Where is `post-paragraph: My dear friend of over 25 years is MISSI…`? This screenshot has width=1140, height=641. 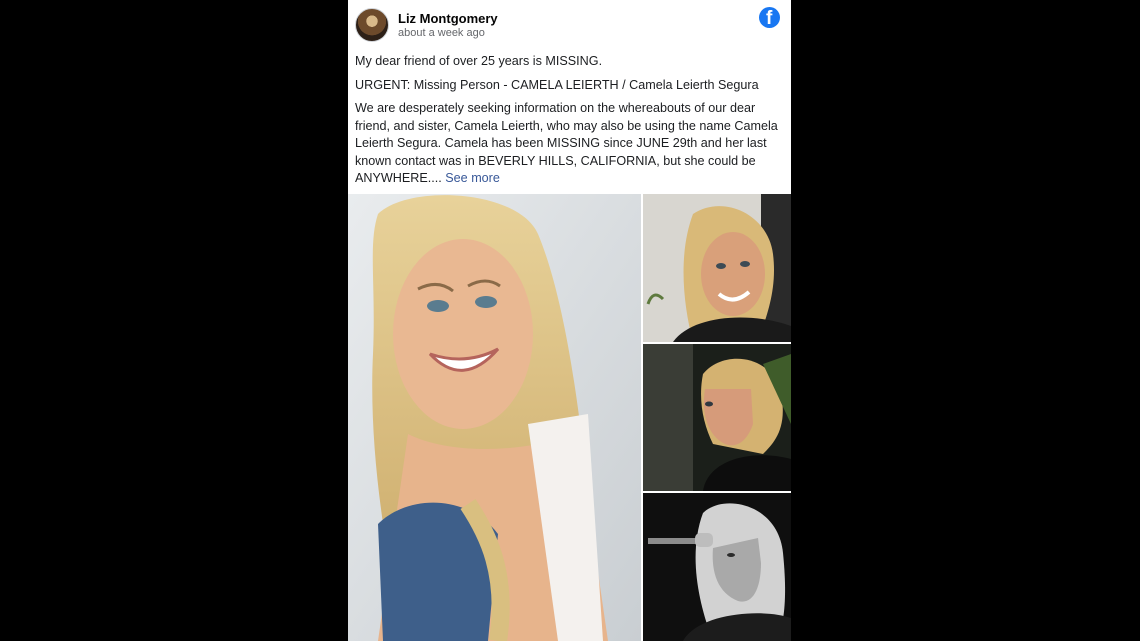 post-paragraph: My dear friend of over 25 years is MISSI… is located at coordinates (479, 61).